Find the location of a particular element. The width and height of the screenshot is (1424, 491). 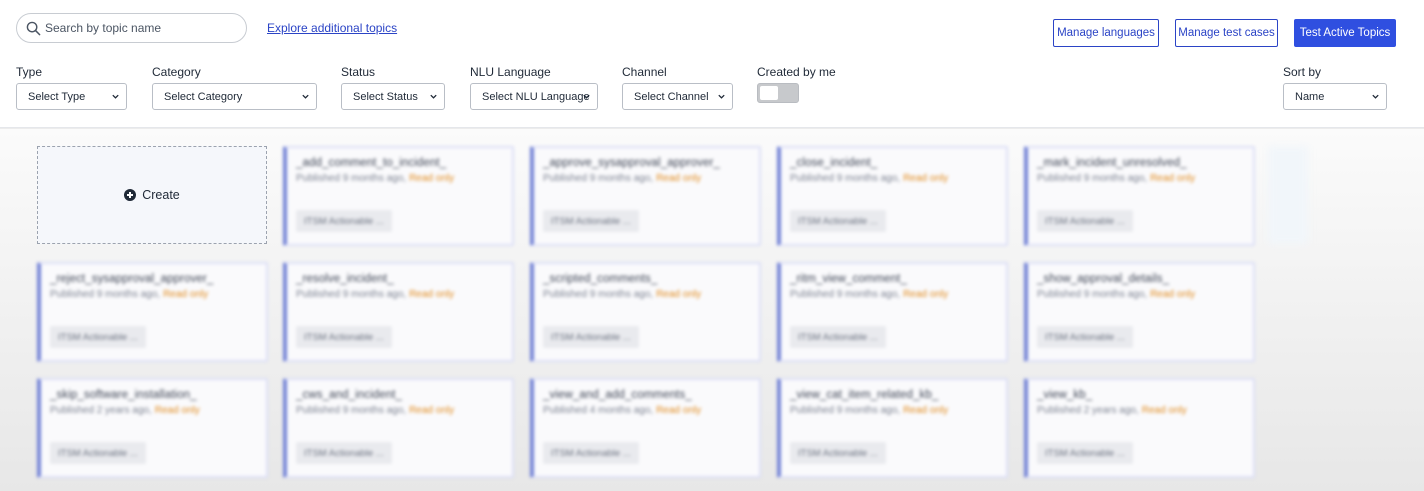

partial-card is located at coordinates (1288, 195).